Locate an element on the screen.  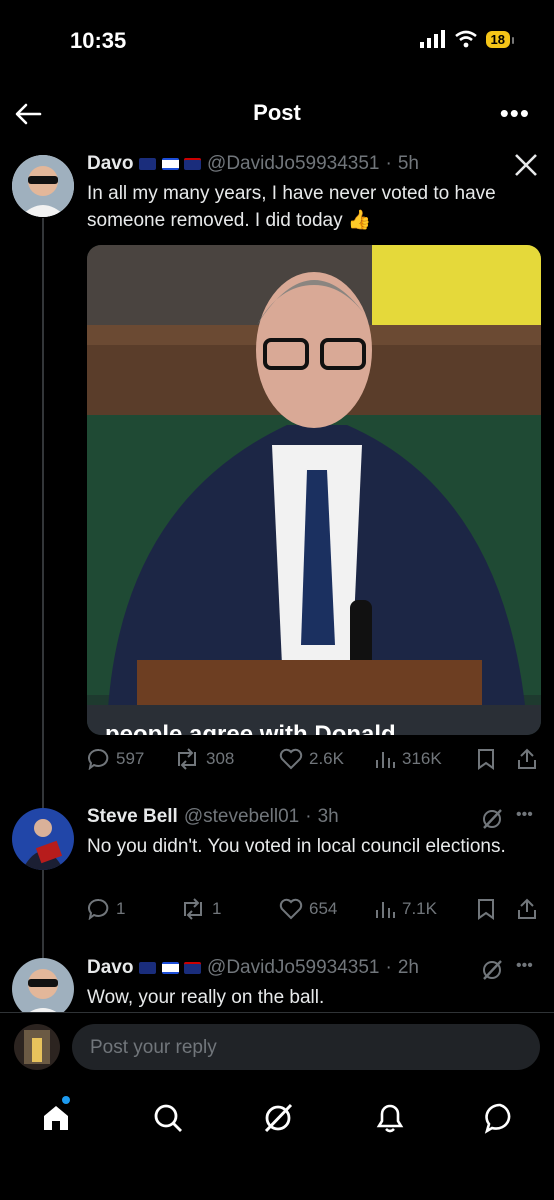
signal-icon is located at coordinates (432, 39).